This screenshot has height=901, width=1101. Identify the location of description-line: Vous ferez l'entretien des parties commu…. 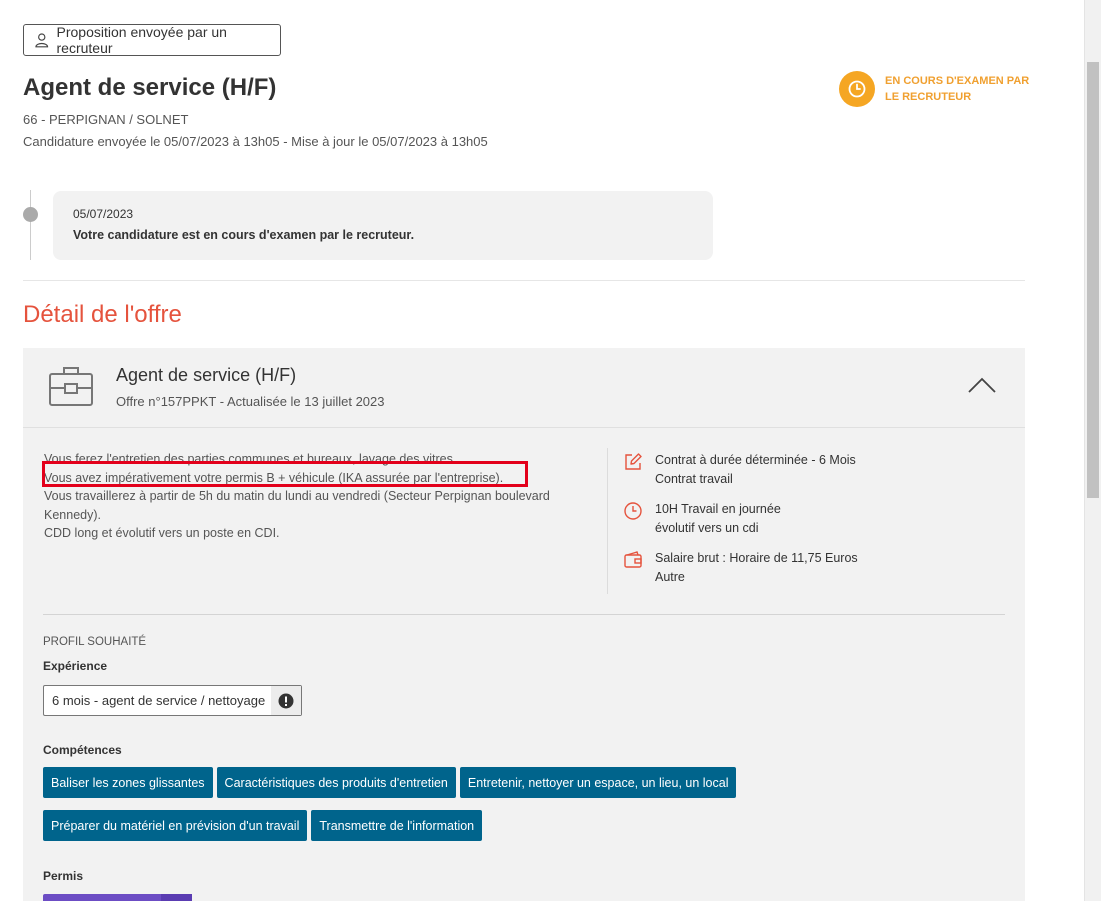
(250, 459).